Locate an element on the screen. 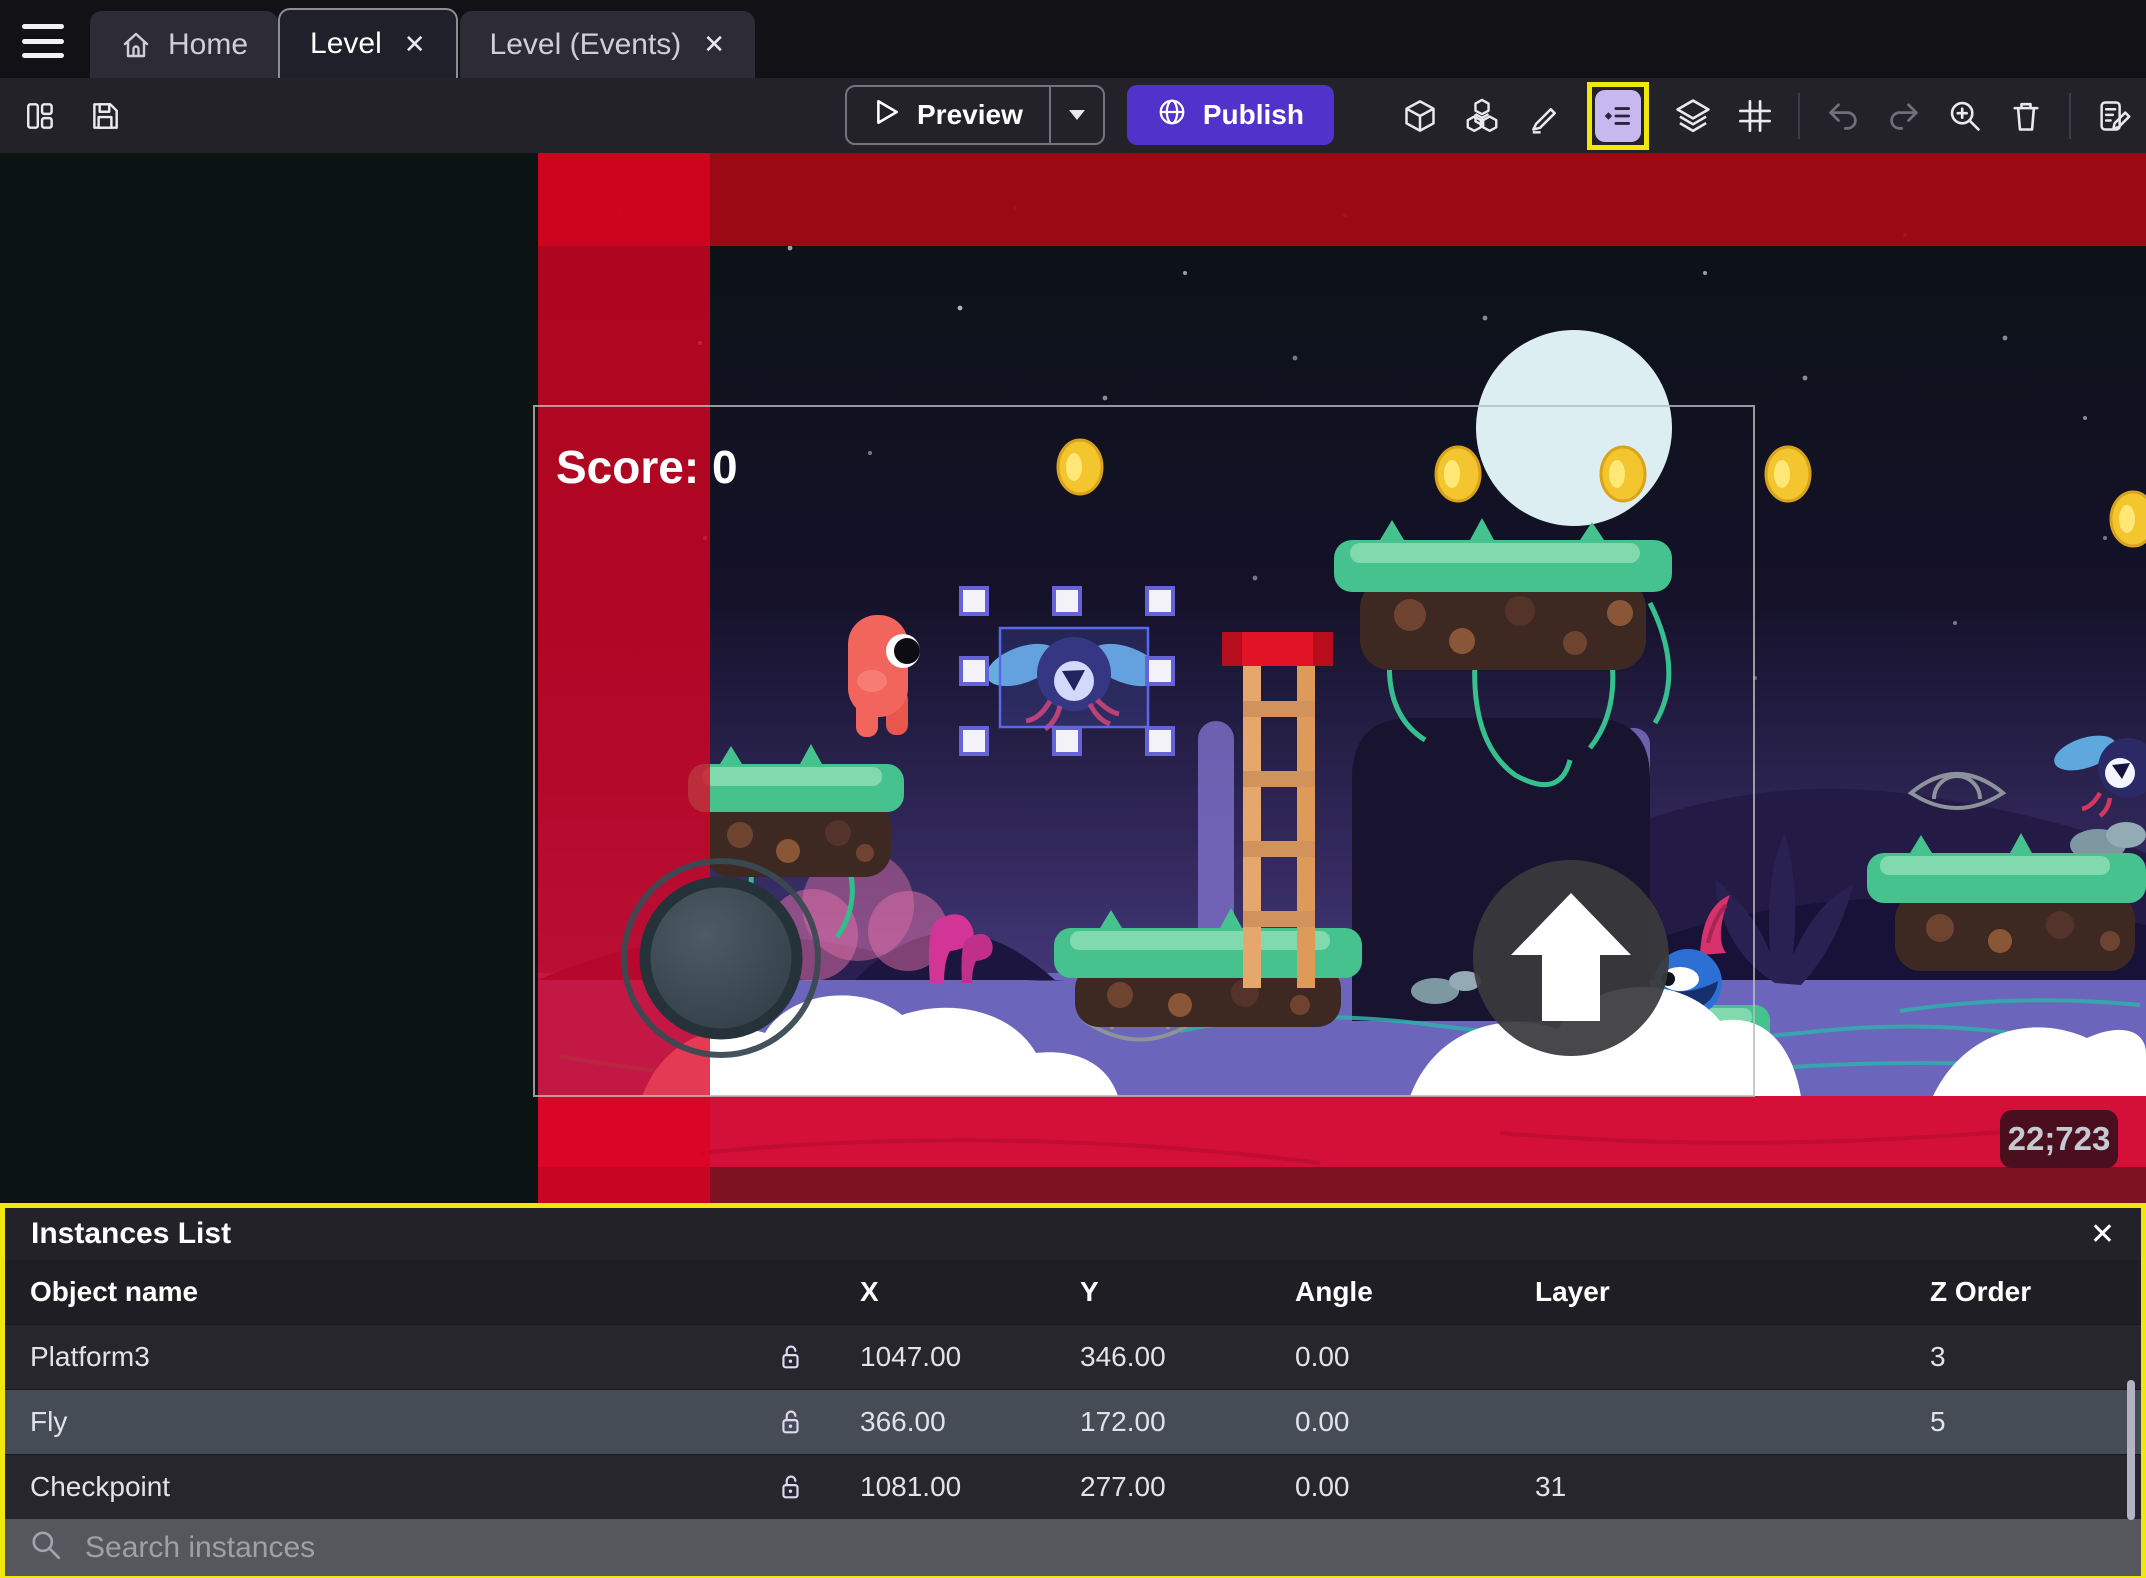 This screenshot has width=2146, height=1578. tab-label: Level (Events) is located at coordinates (585, 44).